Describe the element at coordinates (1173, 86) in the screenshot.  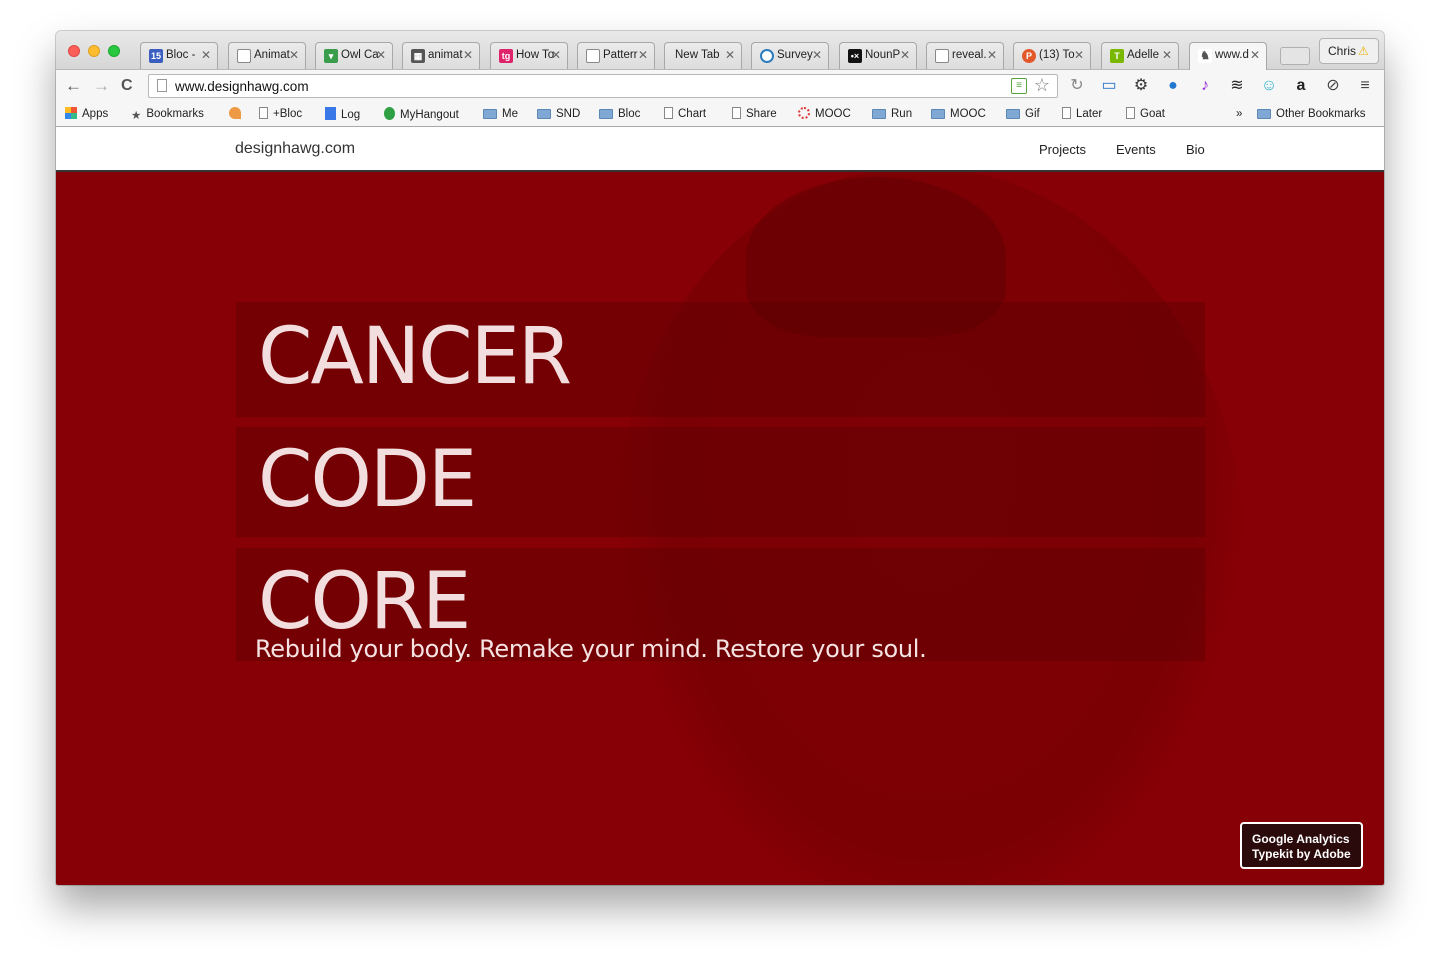
I see `extension-globe-icon: ●` at that location.